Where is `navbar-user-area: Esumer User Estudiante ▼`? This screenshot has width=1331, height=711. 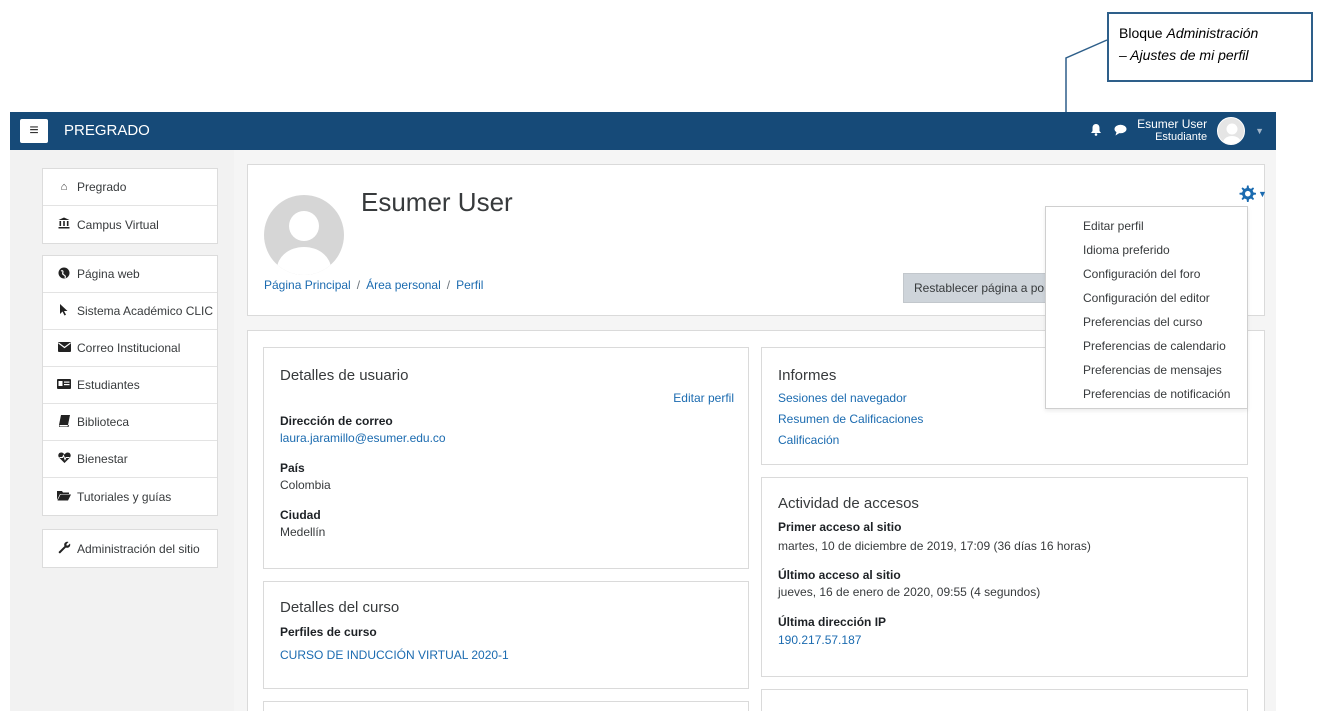
navbar-user-area: Esumer User Estudiante ▼ is located at coordinates (1176, 131).